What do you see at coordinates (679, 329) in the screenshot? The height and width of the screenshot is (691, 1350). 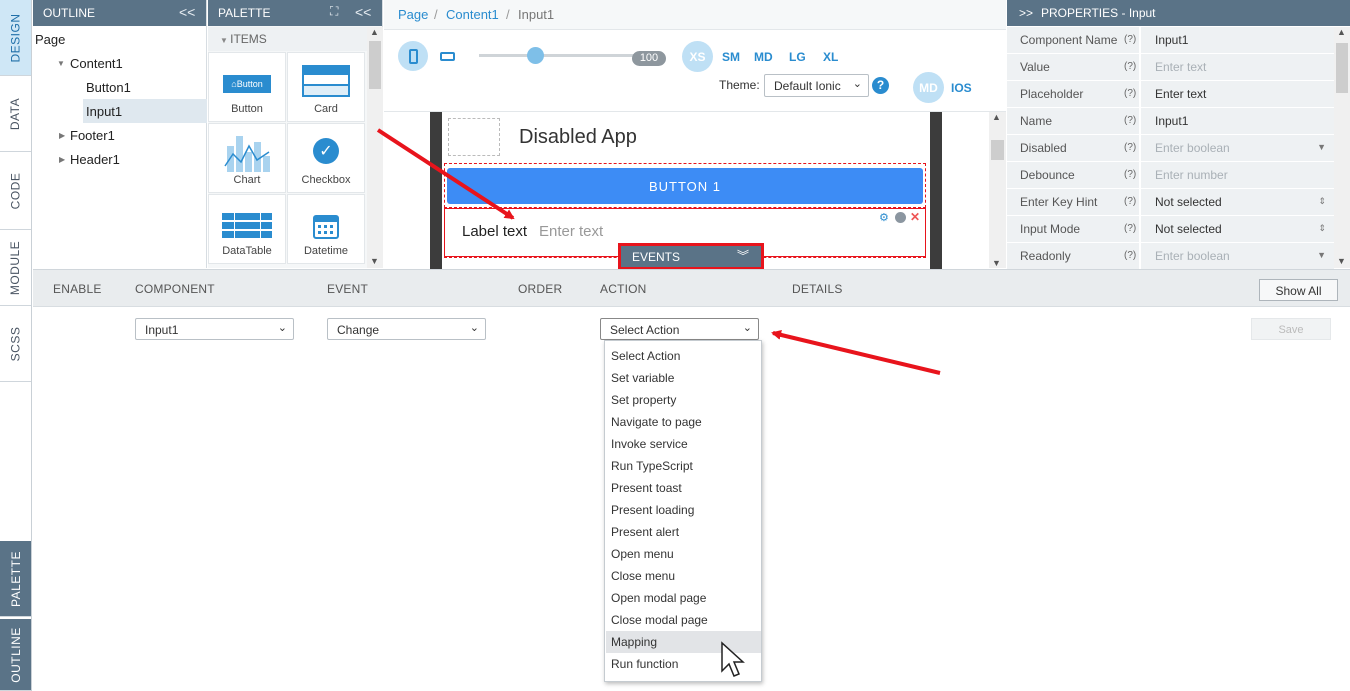 I see `action-select: Select Action ⌄` at bounding box center [679, 329].